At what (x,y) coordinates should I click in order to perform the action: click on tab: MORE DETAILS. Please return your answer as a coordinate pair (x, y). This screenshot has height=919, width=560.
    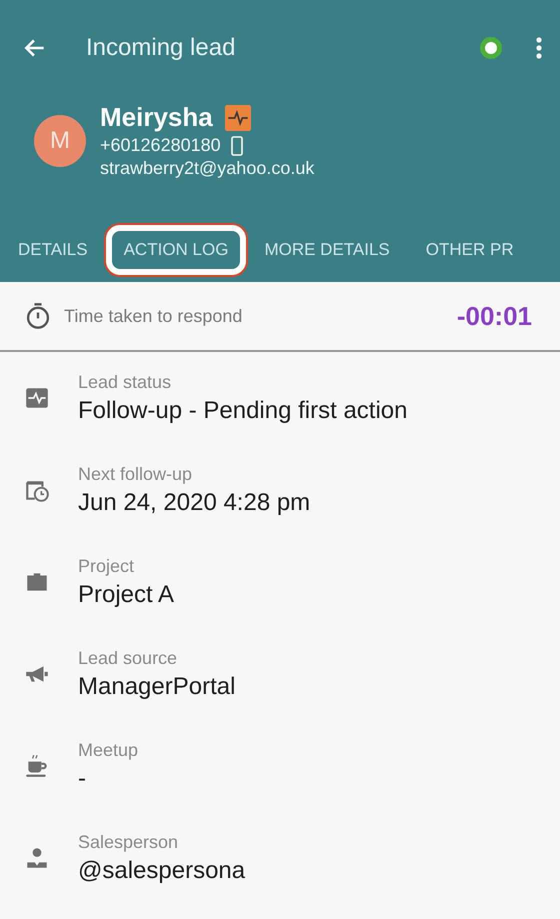
    Looking at the image, I should click on (327, 250).